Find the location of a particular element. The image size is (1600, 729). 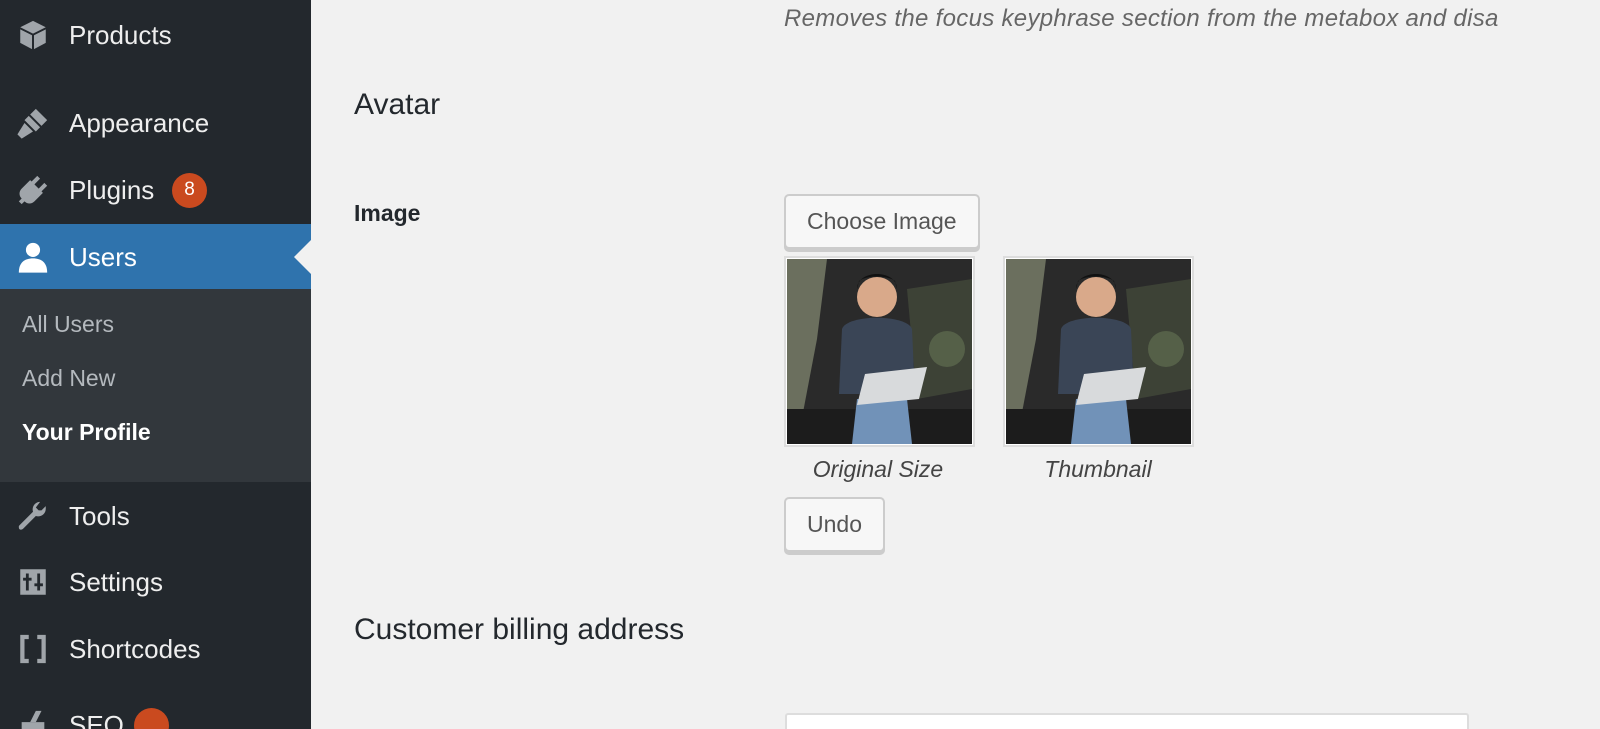

sidebar-item-settings: Settings is located at coordinates (155, 582).